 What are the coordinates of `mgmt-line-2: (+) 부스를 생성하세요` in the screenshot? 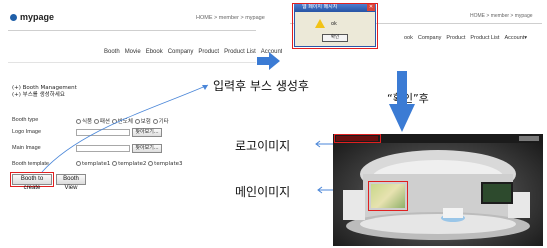 It's located at (38, 95).